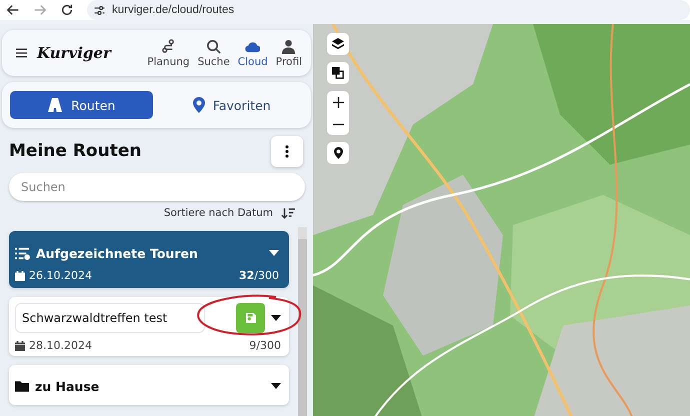 This screenshot has height=416, width=690. Describe the element at coordinates (288, 46) in the screenshot. I see `person-icon` at that location.